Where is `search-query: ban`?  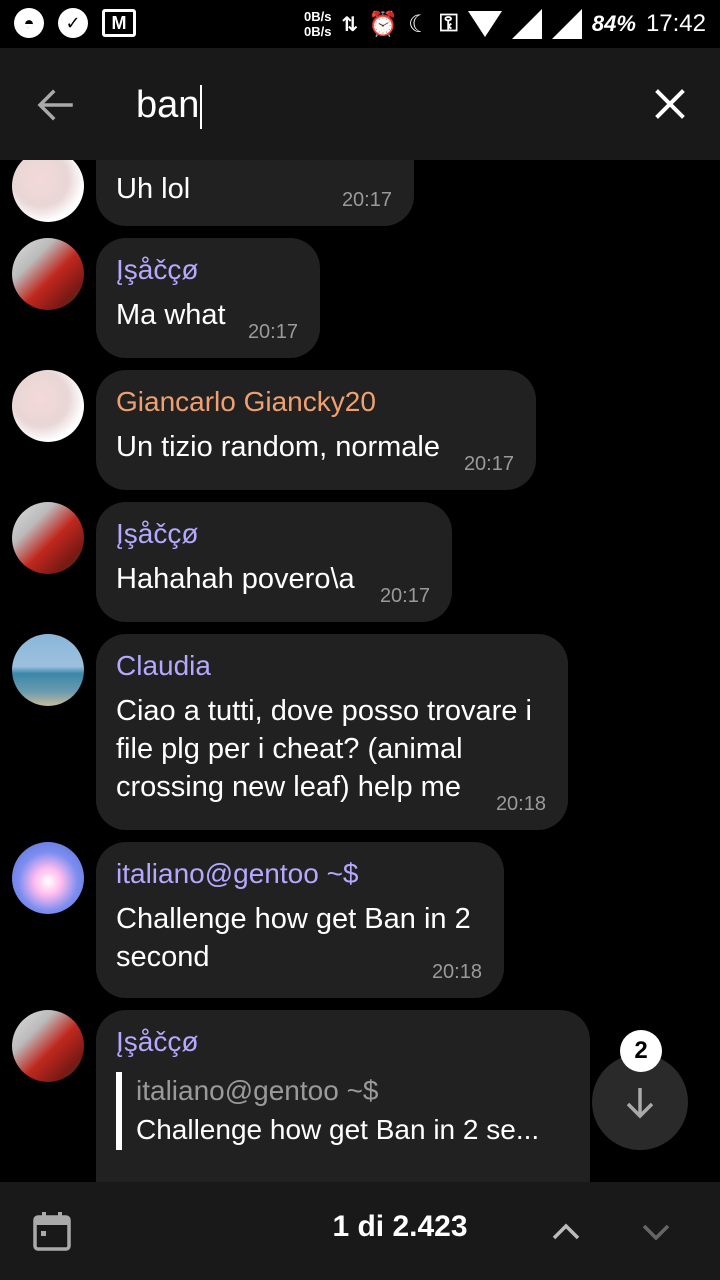
search-query: ban is located at coordinates (168, 105).